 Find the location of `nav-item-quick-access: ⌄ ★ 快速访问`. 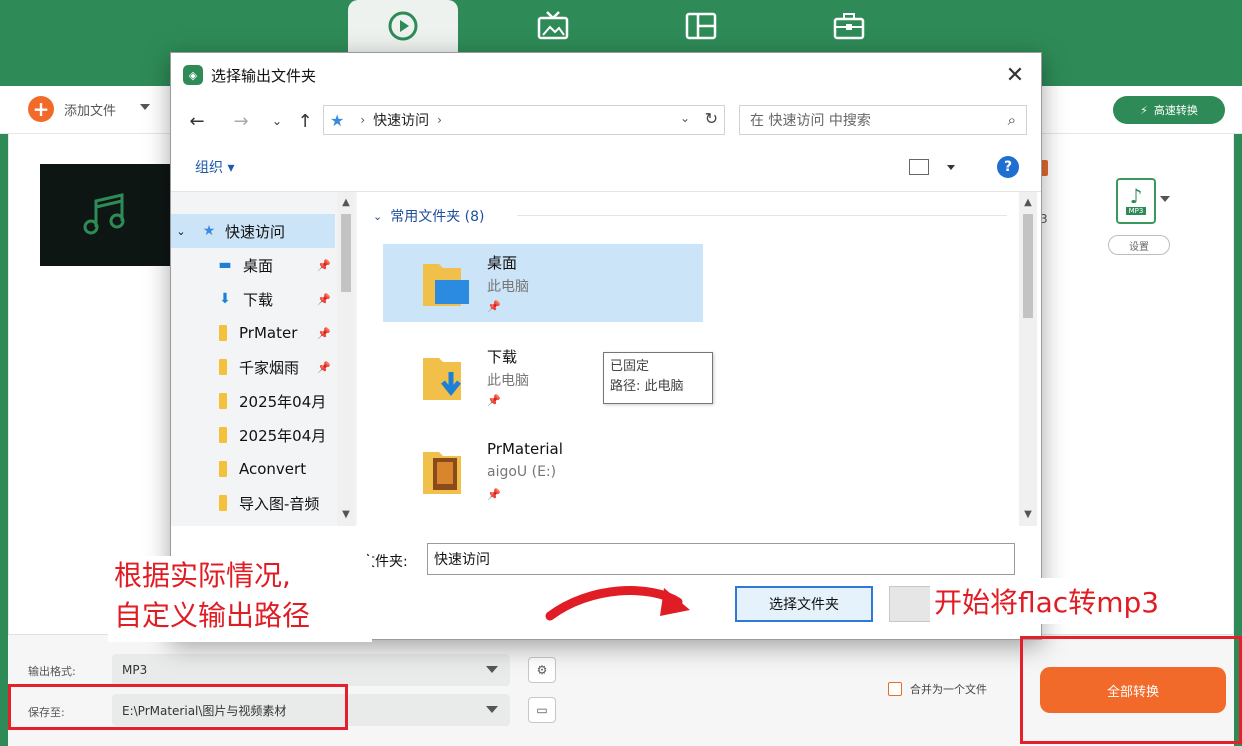

nav-item-quick-access: ⌄ ★ 快速访问 is located at coordinates (253, 231).